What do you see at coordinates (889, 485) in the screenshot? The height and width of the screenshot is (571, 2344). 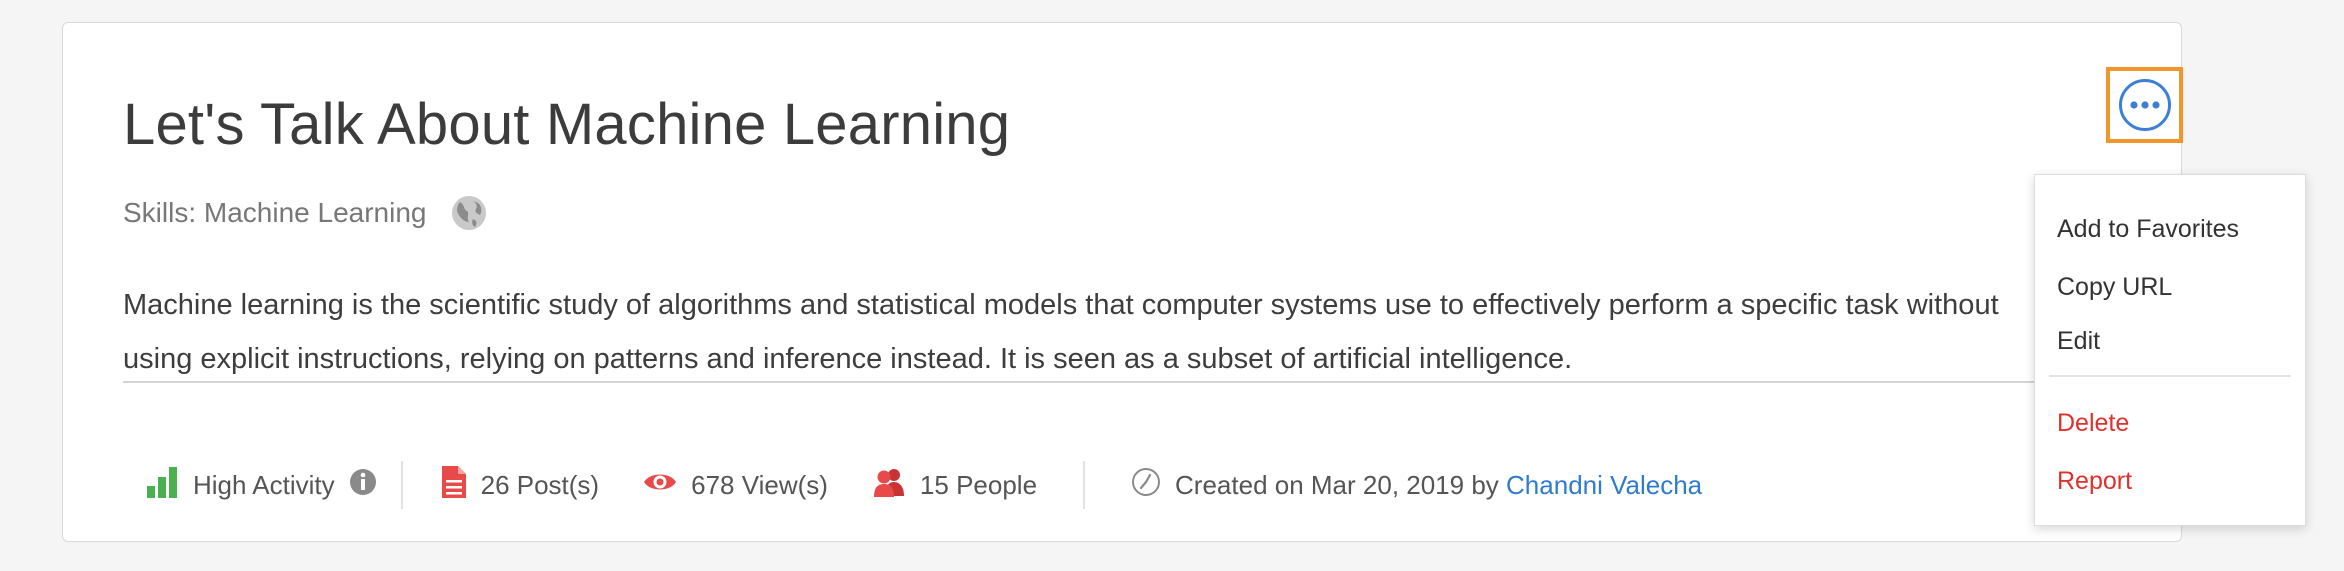 I see `people-icon` at bounding box center [889, 485].